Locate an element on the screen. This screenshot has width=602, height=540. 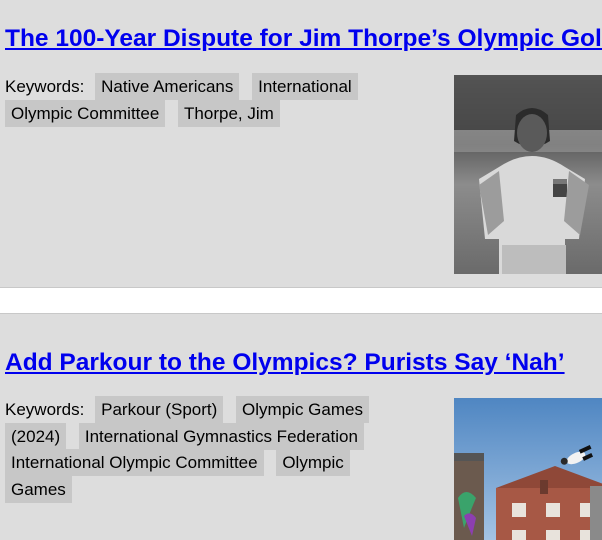
keyword-tag: International Gymnastics Federation is located at coordinates (221, 436).